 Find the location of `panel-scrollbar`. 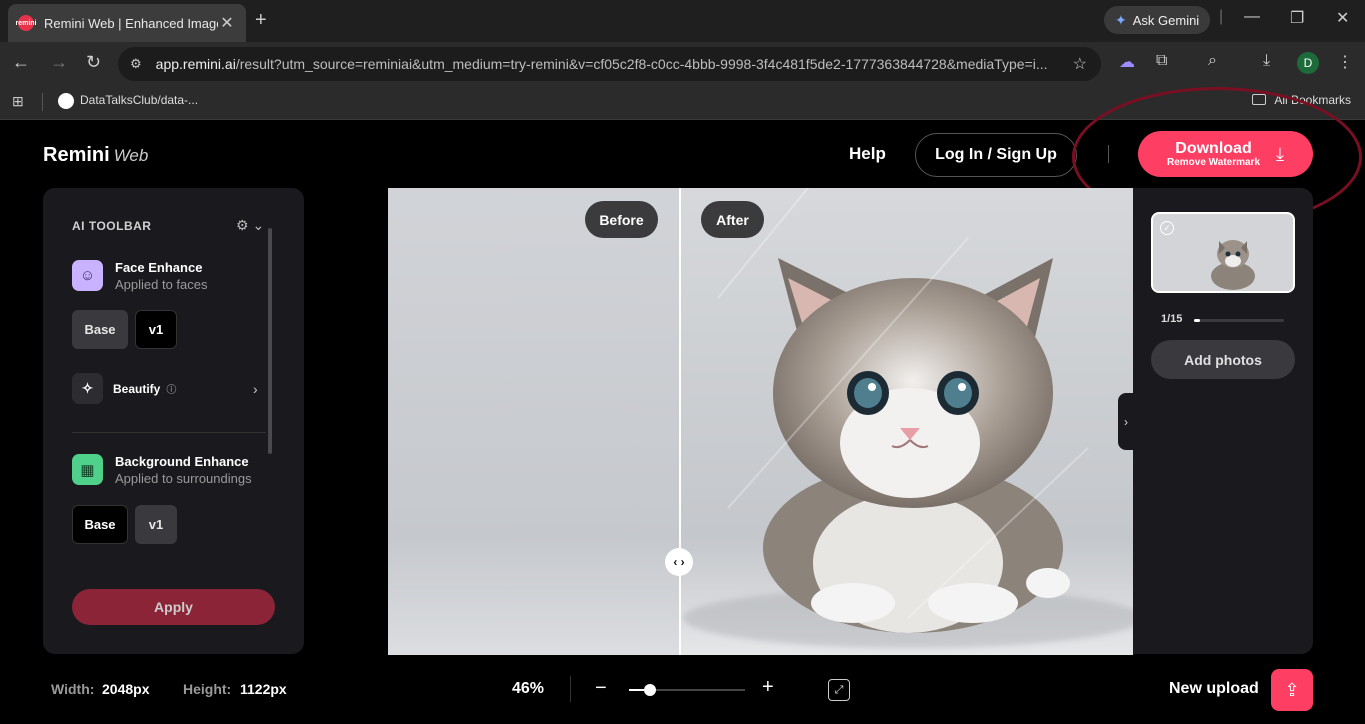

panel-scrollbar is located at coordinates (270, 341).